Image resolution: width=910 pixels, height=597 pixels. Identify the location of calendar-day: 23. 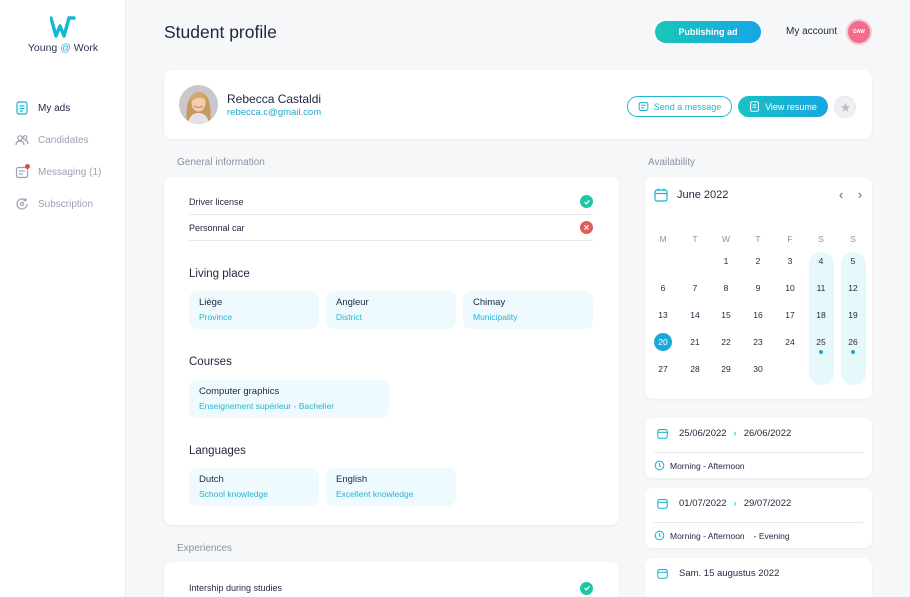
(758, 342).